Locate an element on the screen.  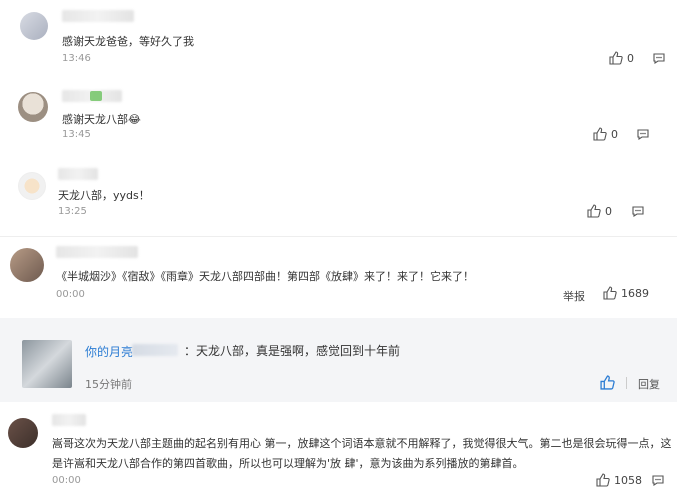
comment-time: 13:25 is located at coordinates (72, 211).